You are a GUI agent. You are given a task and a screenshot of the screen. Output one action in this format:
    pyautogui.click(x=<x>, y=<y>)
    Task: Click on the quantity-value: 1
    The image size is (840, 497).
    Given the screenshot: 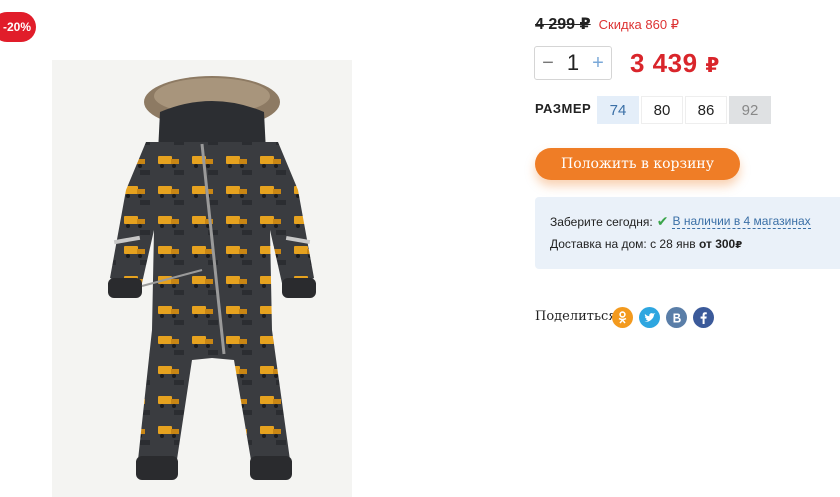 What is the action you would take?
    pyautogui.click(x=573, y=63)
    